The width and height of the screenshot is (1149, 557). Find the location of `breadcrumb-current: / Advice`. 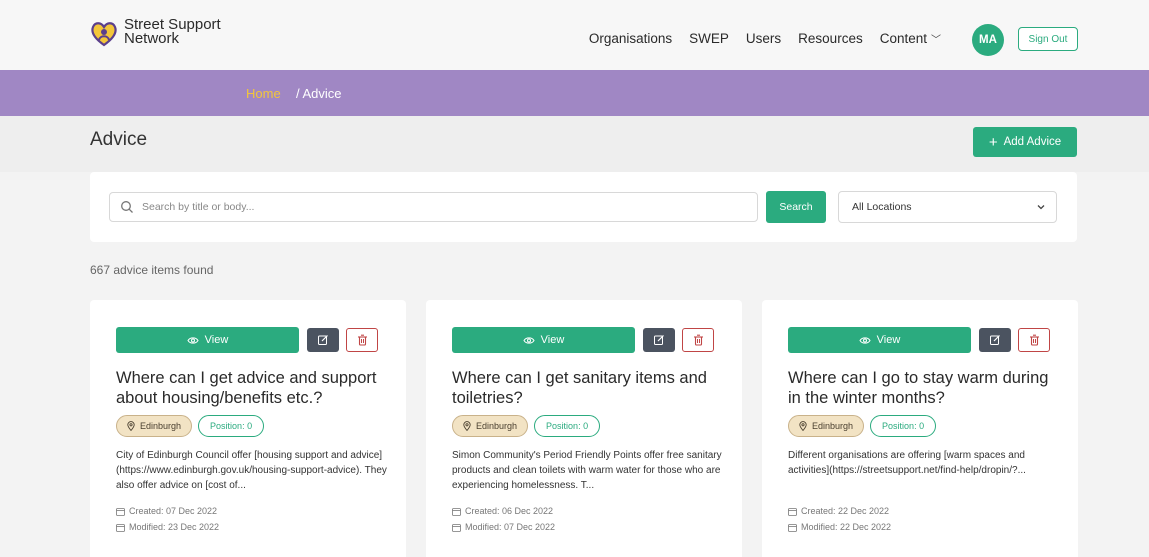

breadcrumb-current: / Advice is located at coordinates (319, 93).